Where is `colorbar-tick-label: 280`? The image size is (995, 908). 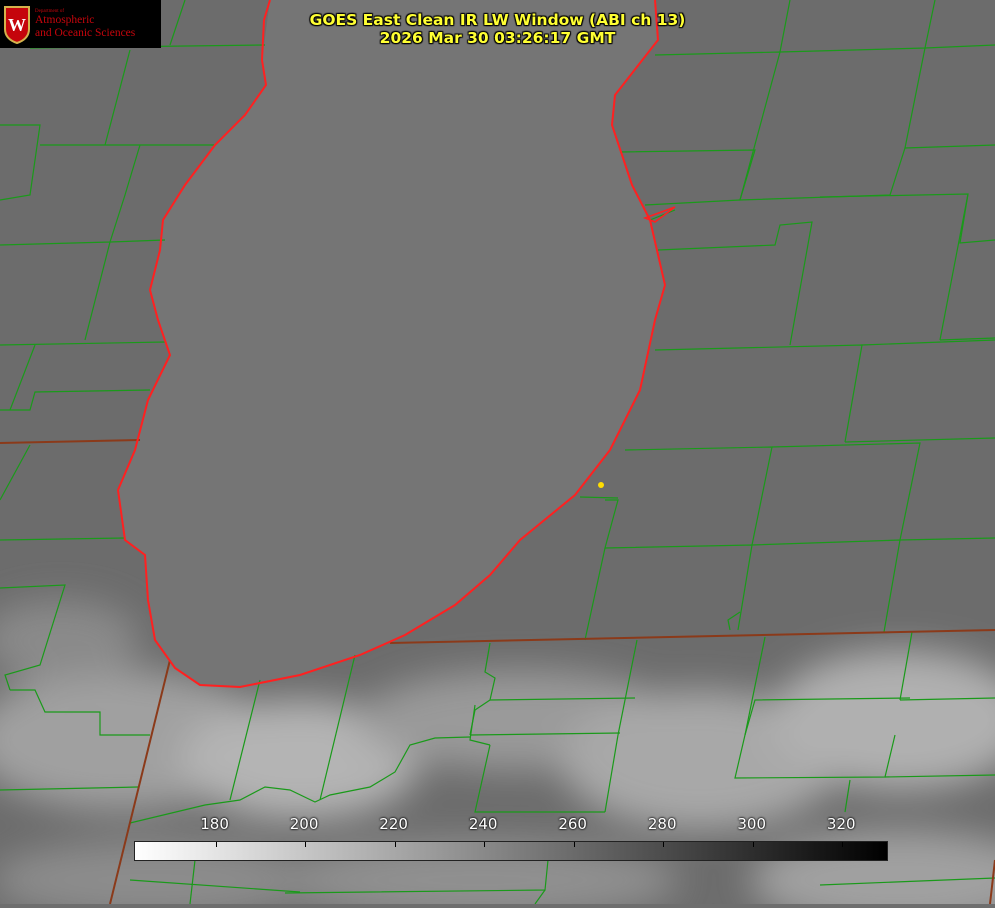
colorbar-tick-label: 280 is located at coordinates (662, 824).